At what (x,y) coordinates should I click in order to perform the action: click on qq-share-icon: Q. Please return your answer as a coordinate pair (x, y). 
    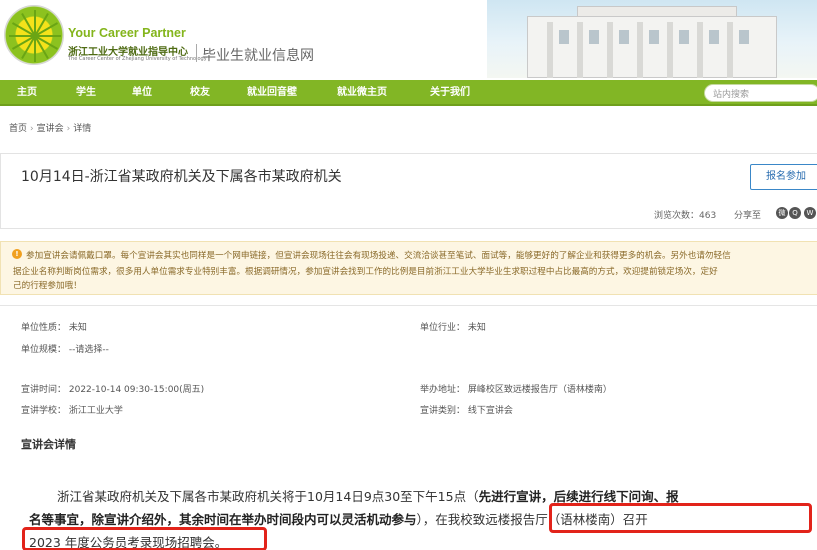
    Looking at the image, I should click on (795, 213).